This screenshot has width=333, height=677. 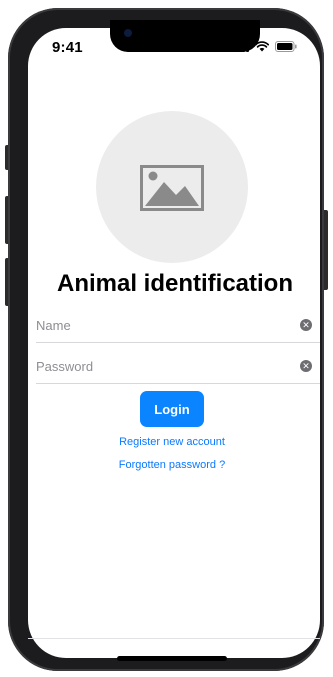 I want to click on status-icons, so click(x=265, y=46).